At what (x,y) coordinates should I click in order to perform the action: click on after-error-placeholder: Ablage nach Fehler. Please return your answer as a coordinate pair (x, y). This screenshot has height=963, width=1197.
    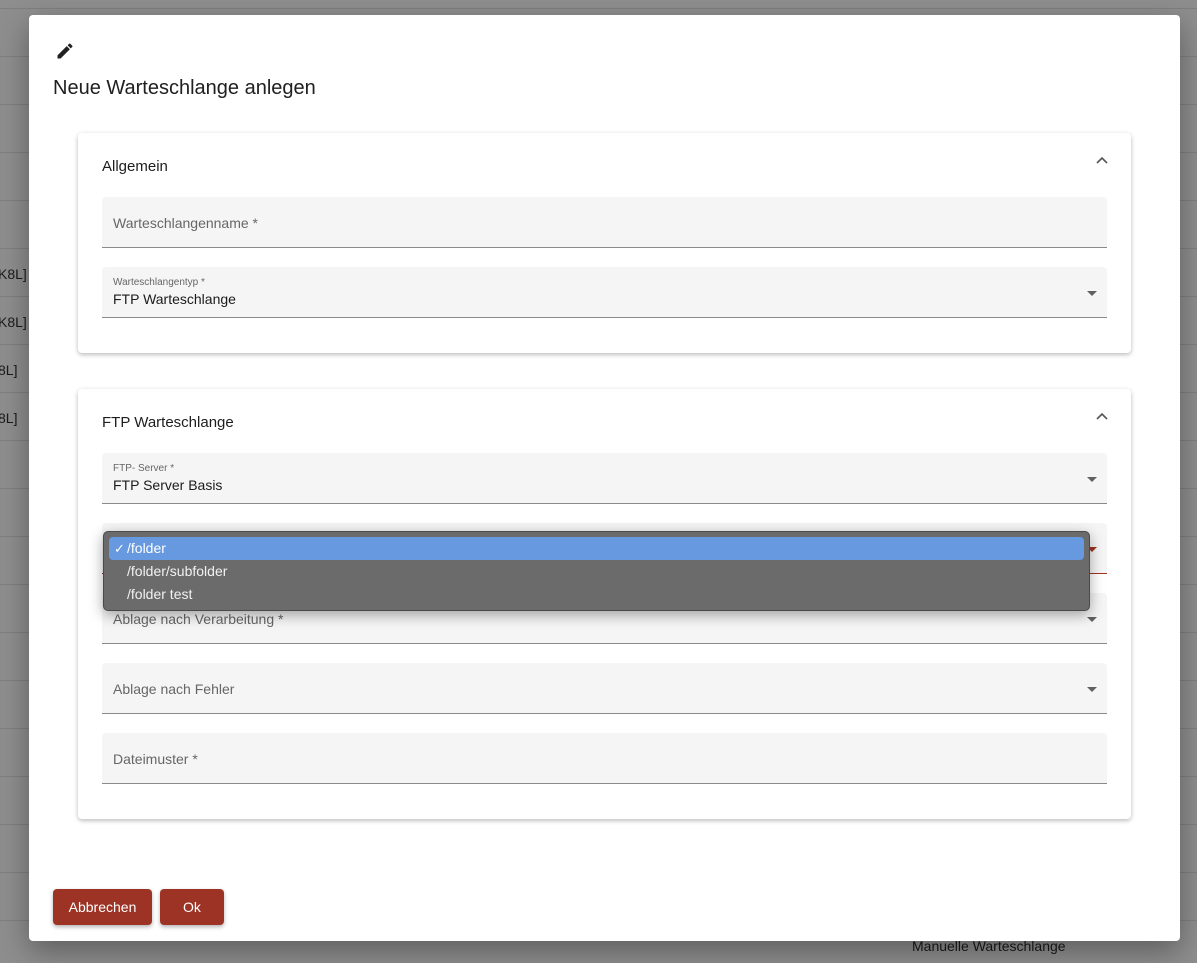
    Looking at the image, I should click on (174, 689).